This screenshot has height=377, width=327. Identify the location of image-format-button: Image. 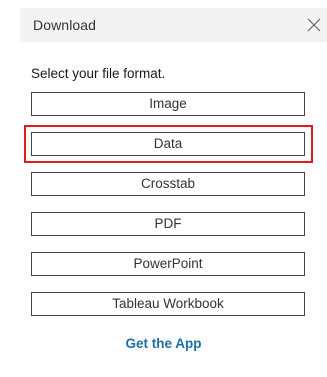
(168, 104).